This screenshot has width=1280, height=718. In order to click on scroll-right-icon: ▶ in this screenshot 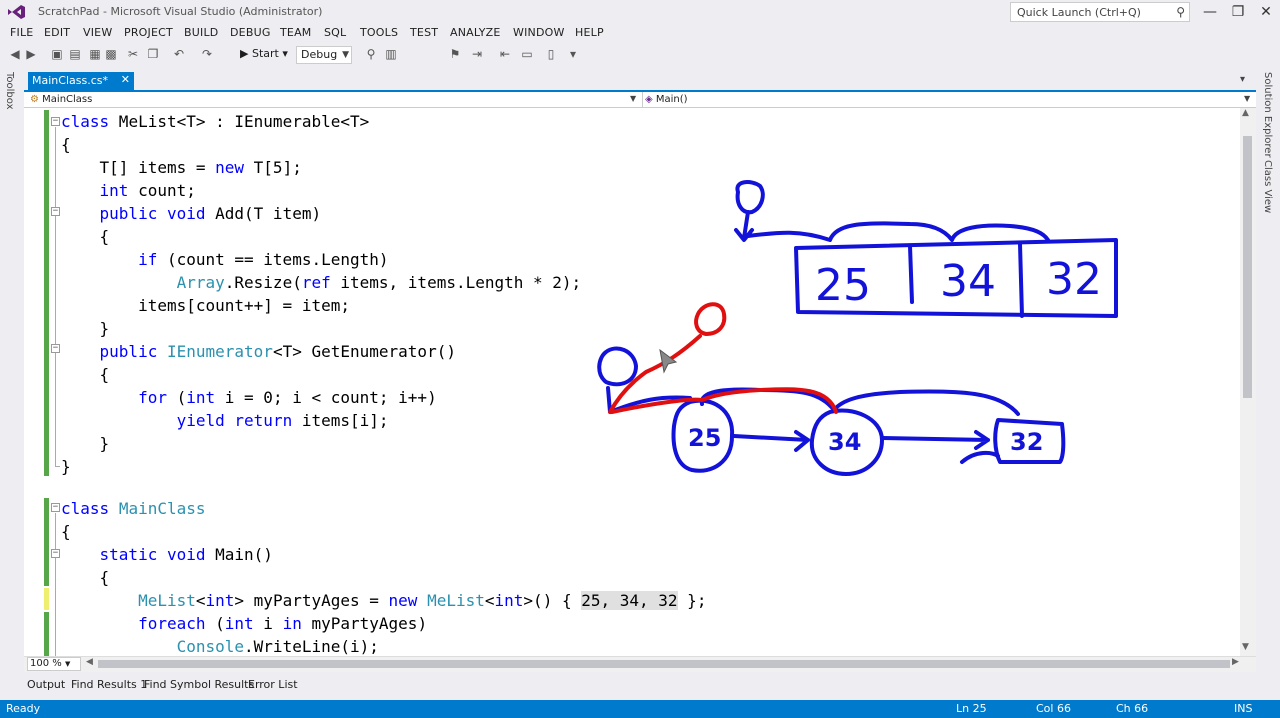, I will do `click(1235, 662)`.